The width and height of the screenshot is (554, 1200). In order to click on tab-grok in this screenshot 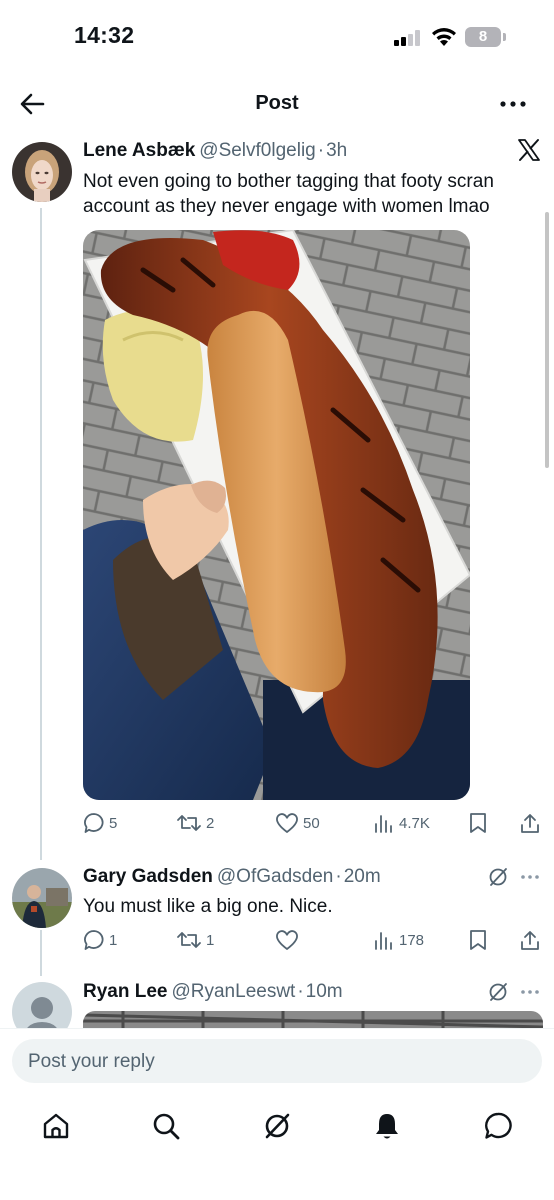, I will do `click(277, 1126)`.